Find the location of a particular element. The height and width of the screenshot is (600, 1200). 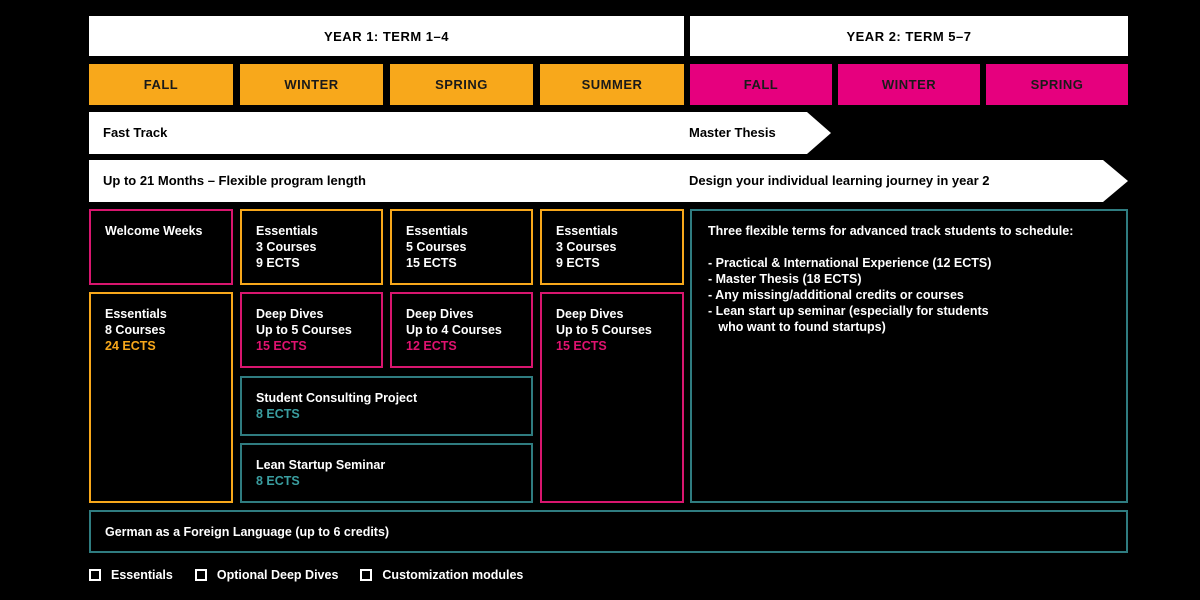

deep-dives-winter-box: Deep Dives Up to 5 Courses 15 ECTS is located at coordinates (311, 330).